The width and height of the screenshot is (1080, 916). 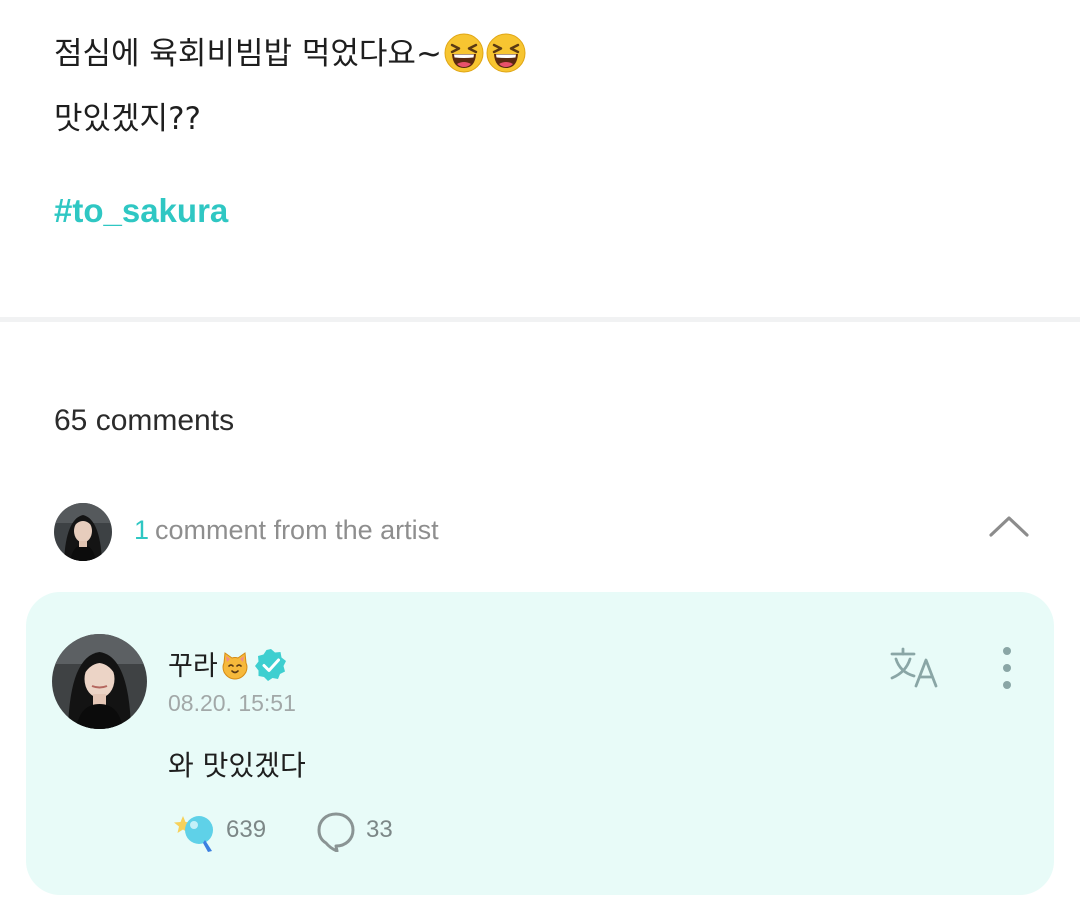 I want to click on post-line-1: 점심에 육회비빔밥 먹었다요~, so click(x=290, y=58).